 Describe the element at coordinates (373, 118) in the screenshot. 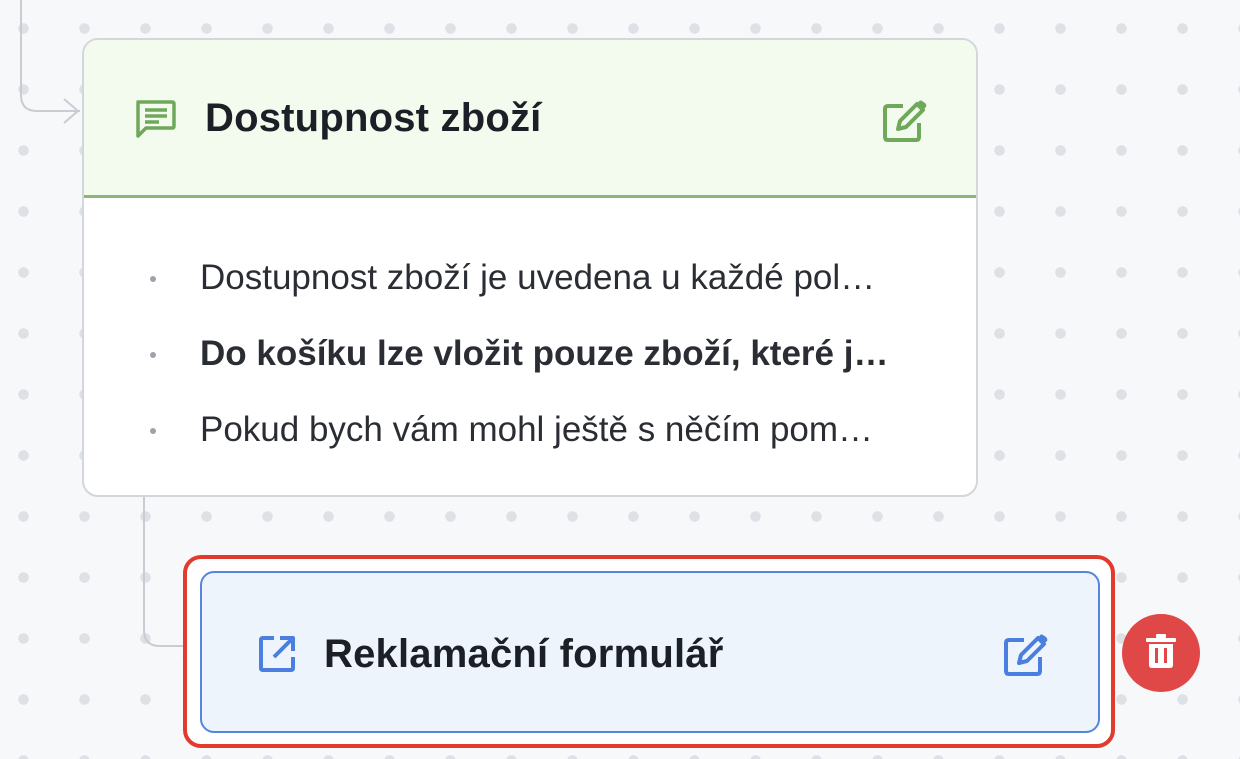

I see `message-node-title: Dostupnost zboží` at that location.